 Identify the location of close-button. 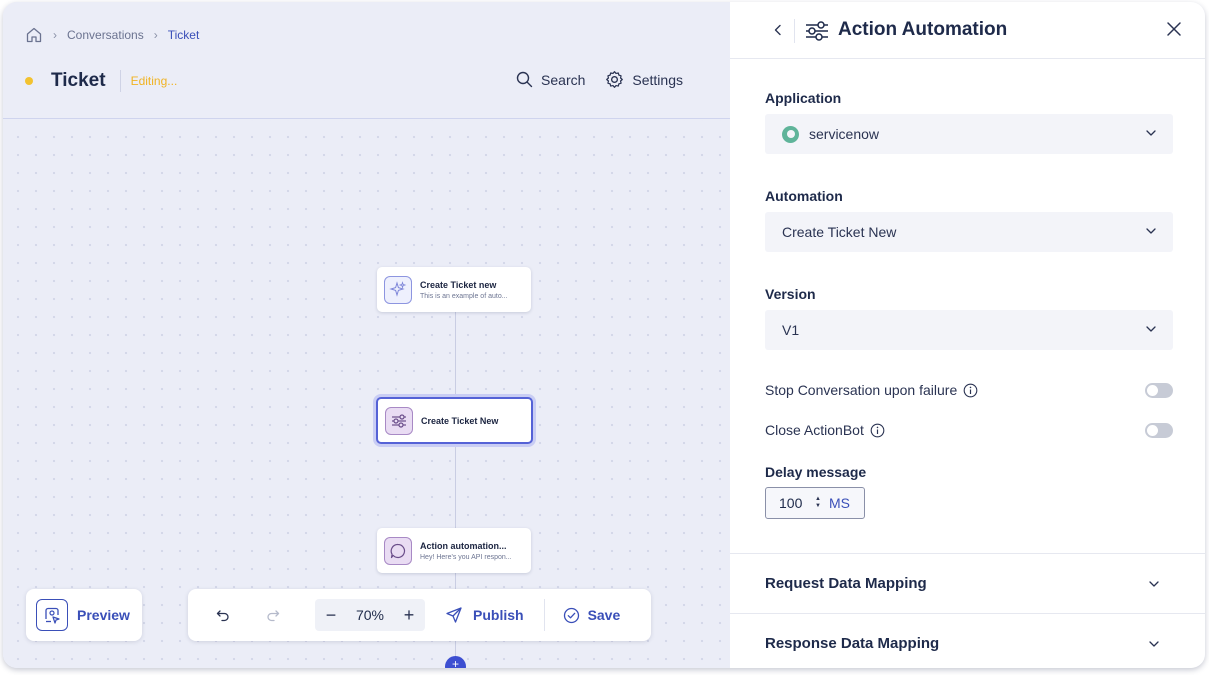
(1174, 31).